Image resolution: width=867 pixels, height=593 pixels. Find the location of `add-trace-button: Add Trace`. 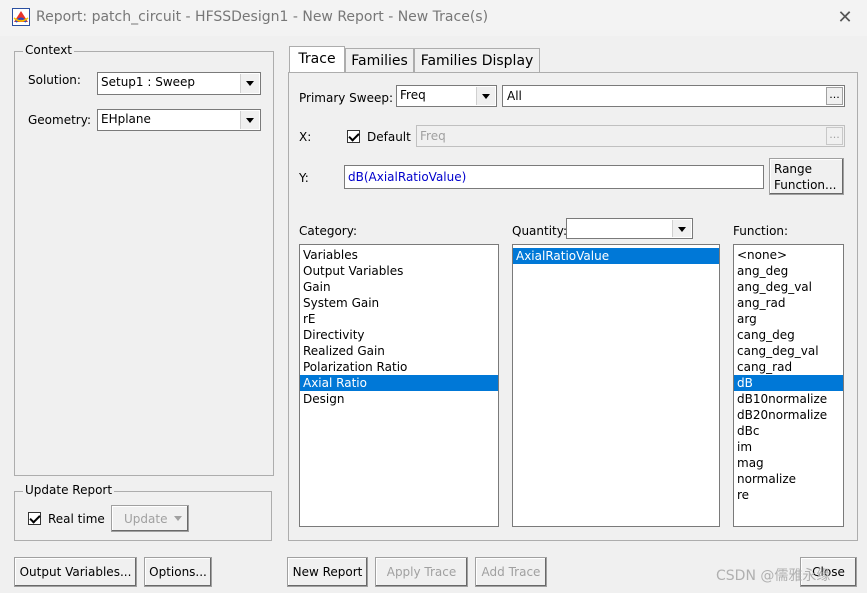

add-trace-button: Add Trace is located at coordinates (511, 572).